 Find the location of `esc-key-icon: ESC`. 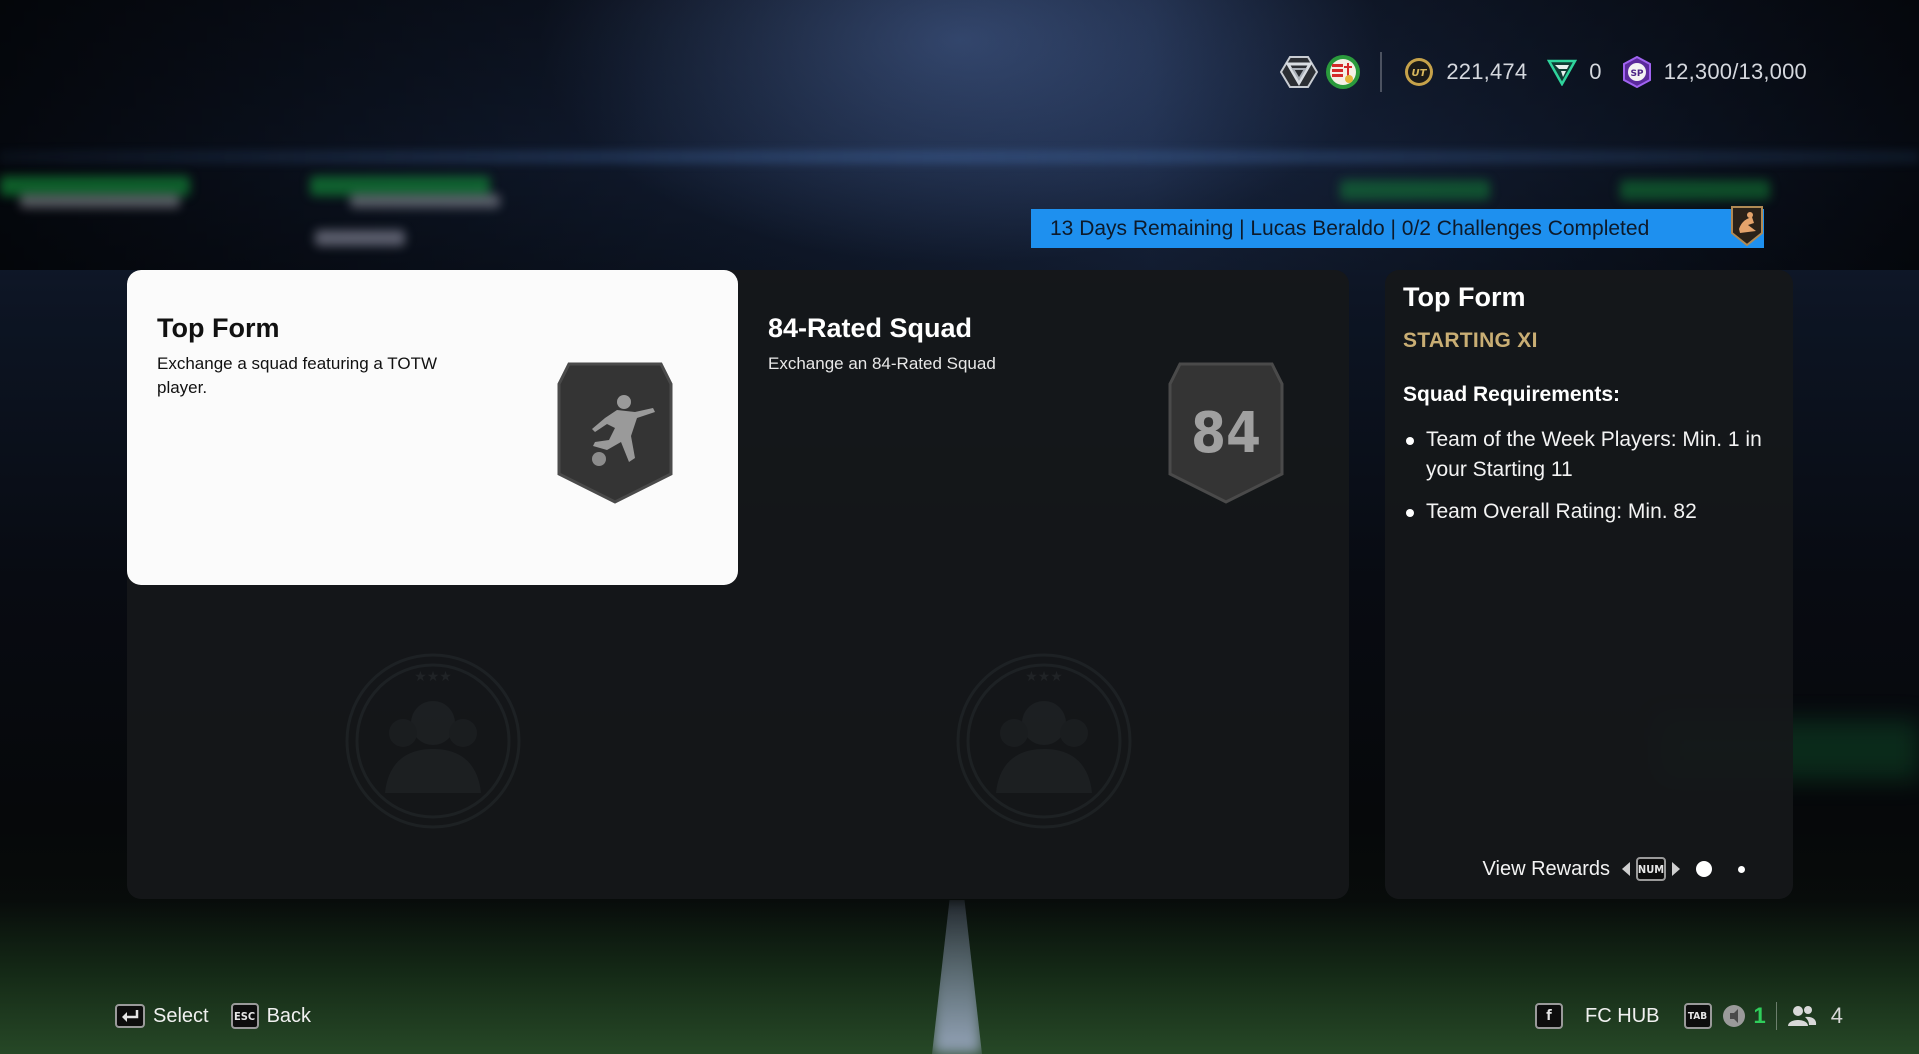

esc-key-icon: ESC is located at coordinates (244, 1016).